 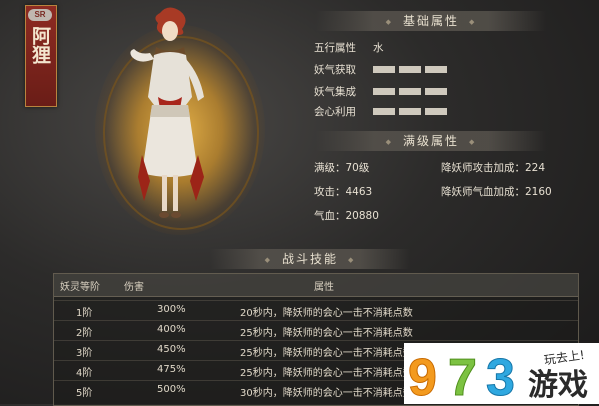 What do you see at coordinates (171, 389) in the screenshot?
I see `damage-cell: 500%` at bounding box center [171, 389].